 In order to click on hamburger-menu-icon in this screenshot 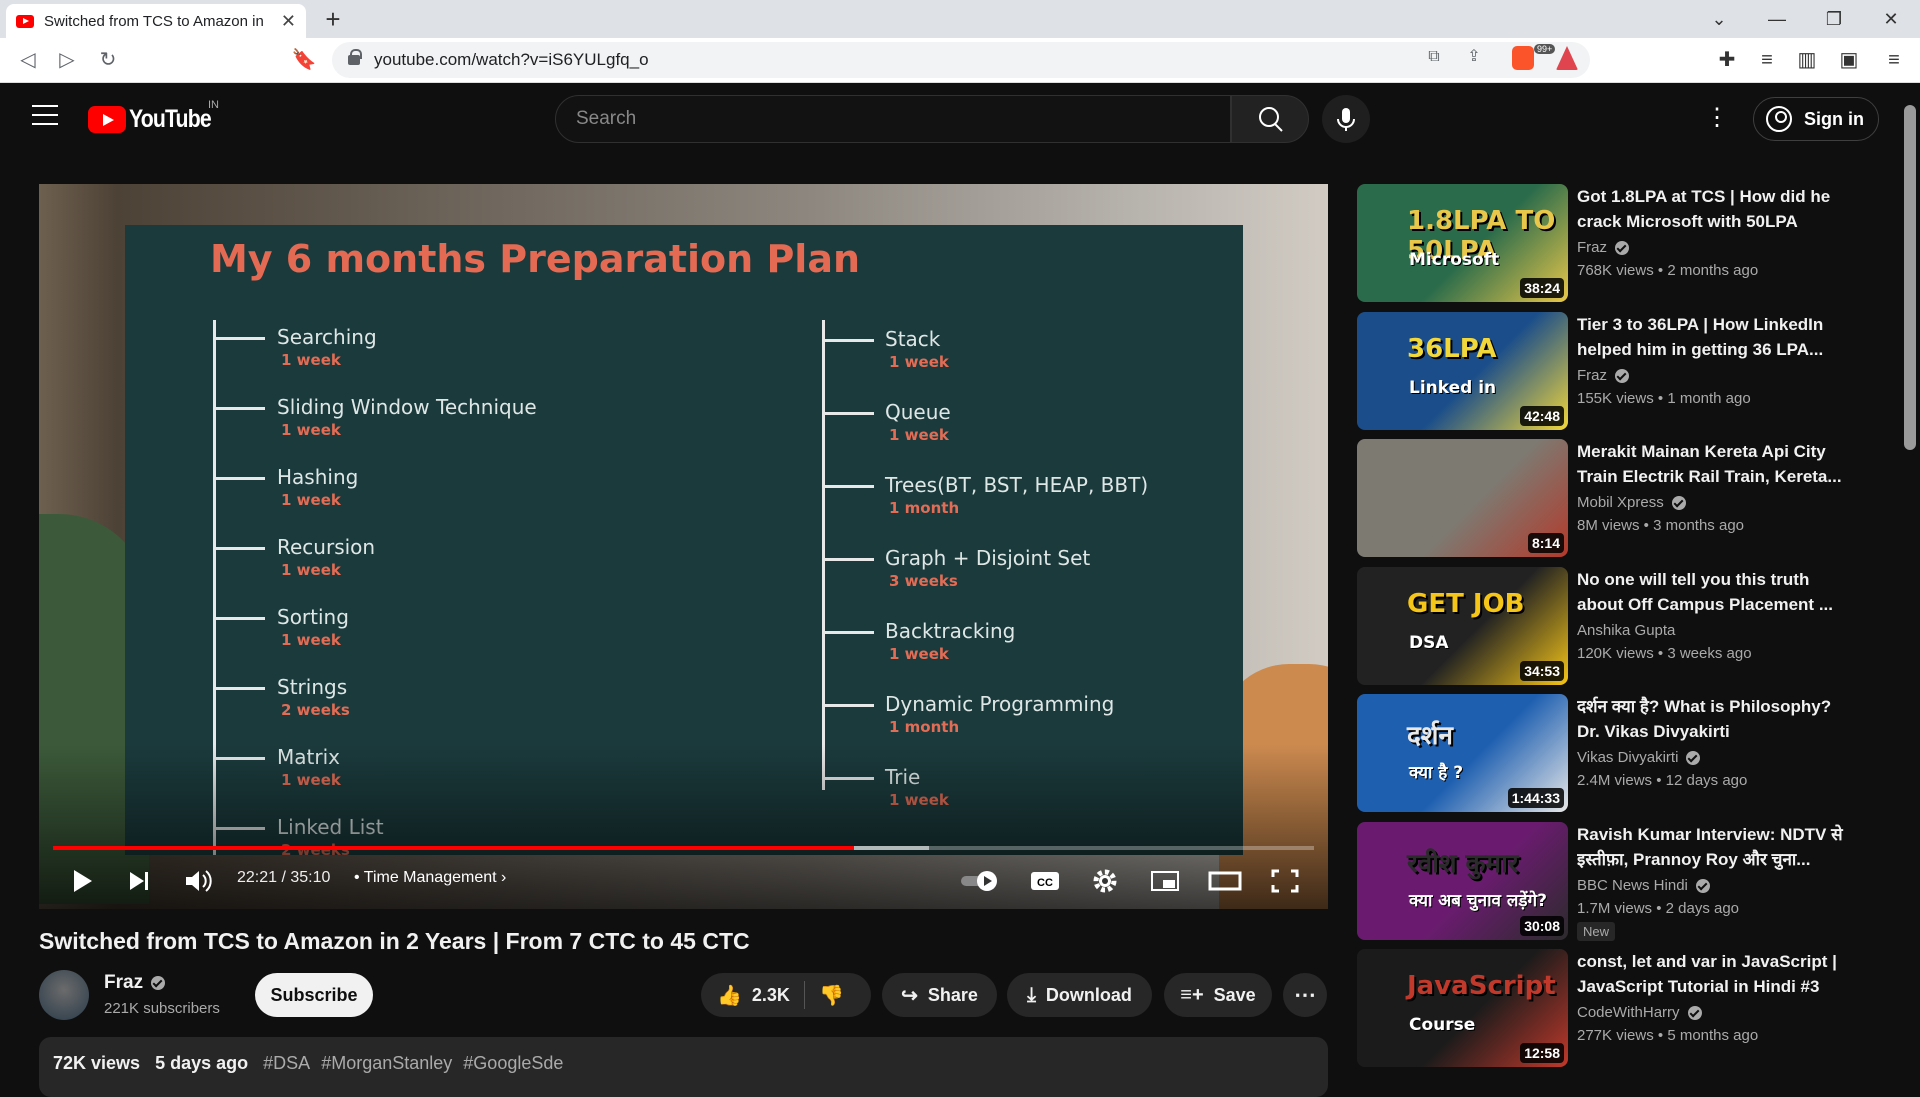, I will do `click(45, 115)`.